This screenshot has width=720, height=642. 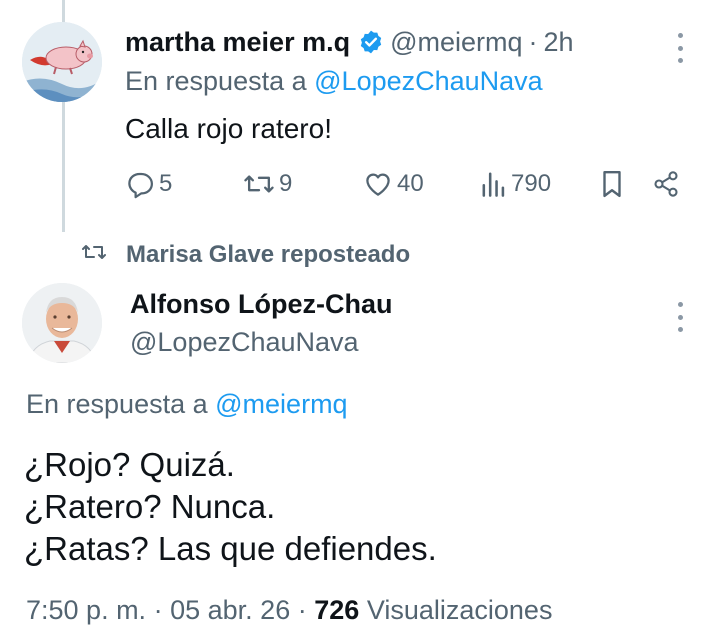 I want to click on share-icon, so click(x=666, y=184).